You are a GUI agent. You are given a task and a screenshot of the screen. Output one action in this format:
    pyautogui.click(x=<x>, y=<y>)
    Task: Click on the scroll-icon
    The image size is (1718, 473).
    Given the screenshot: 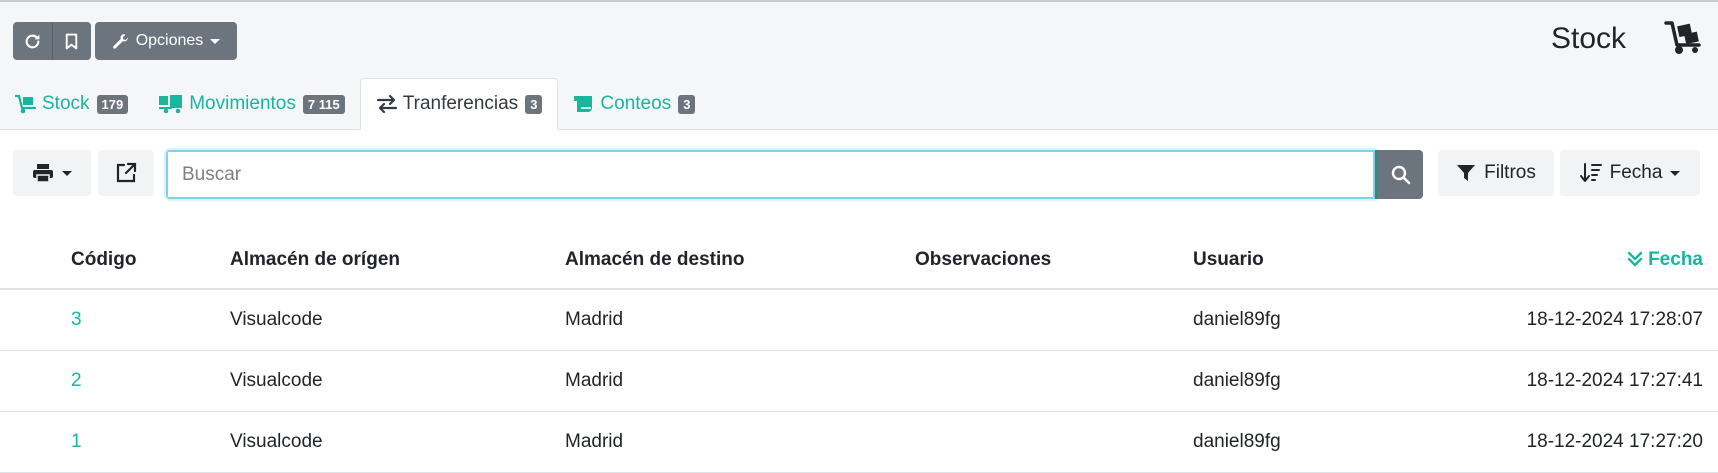 What is the action you would take?
    pyautogui.click(x=583, y=104)
    